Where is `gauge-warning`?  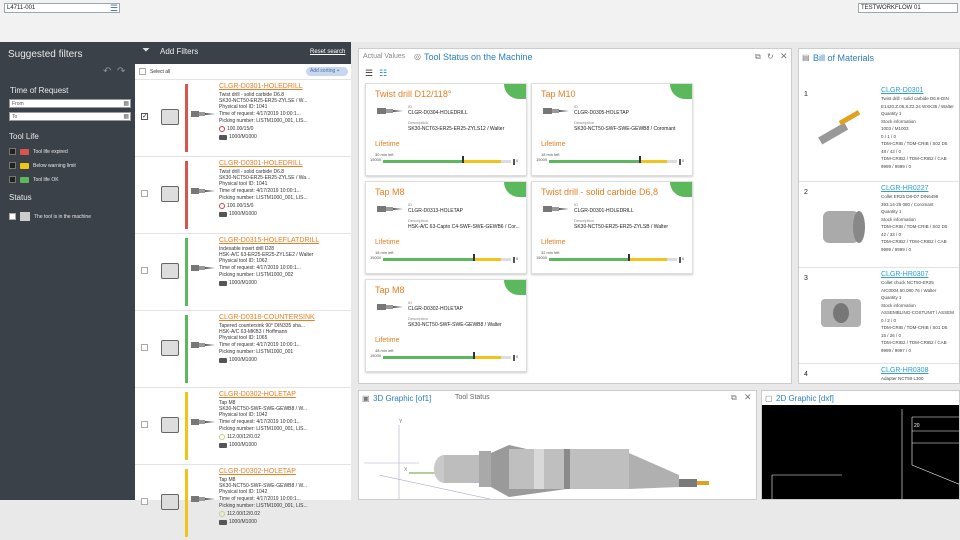
gauge-warning is located at coordinates (486, 259).